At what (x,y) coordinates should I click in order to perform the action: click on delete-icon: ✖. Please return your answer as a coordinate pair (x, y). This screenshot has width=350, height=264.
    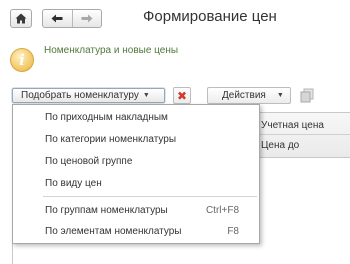
    Looking at the image, I should click on (182, 95).